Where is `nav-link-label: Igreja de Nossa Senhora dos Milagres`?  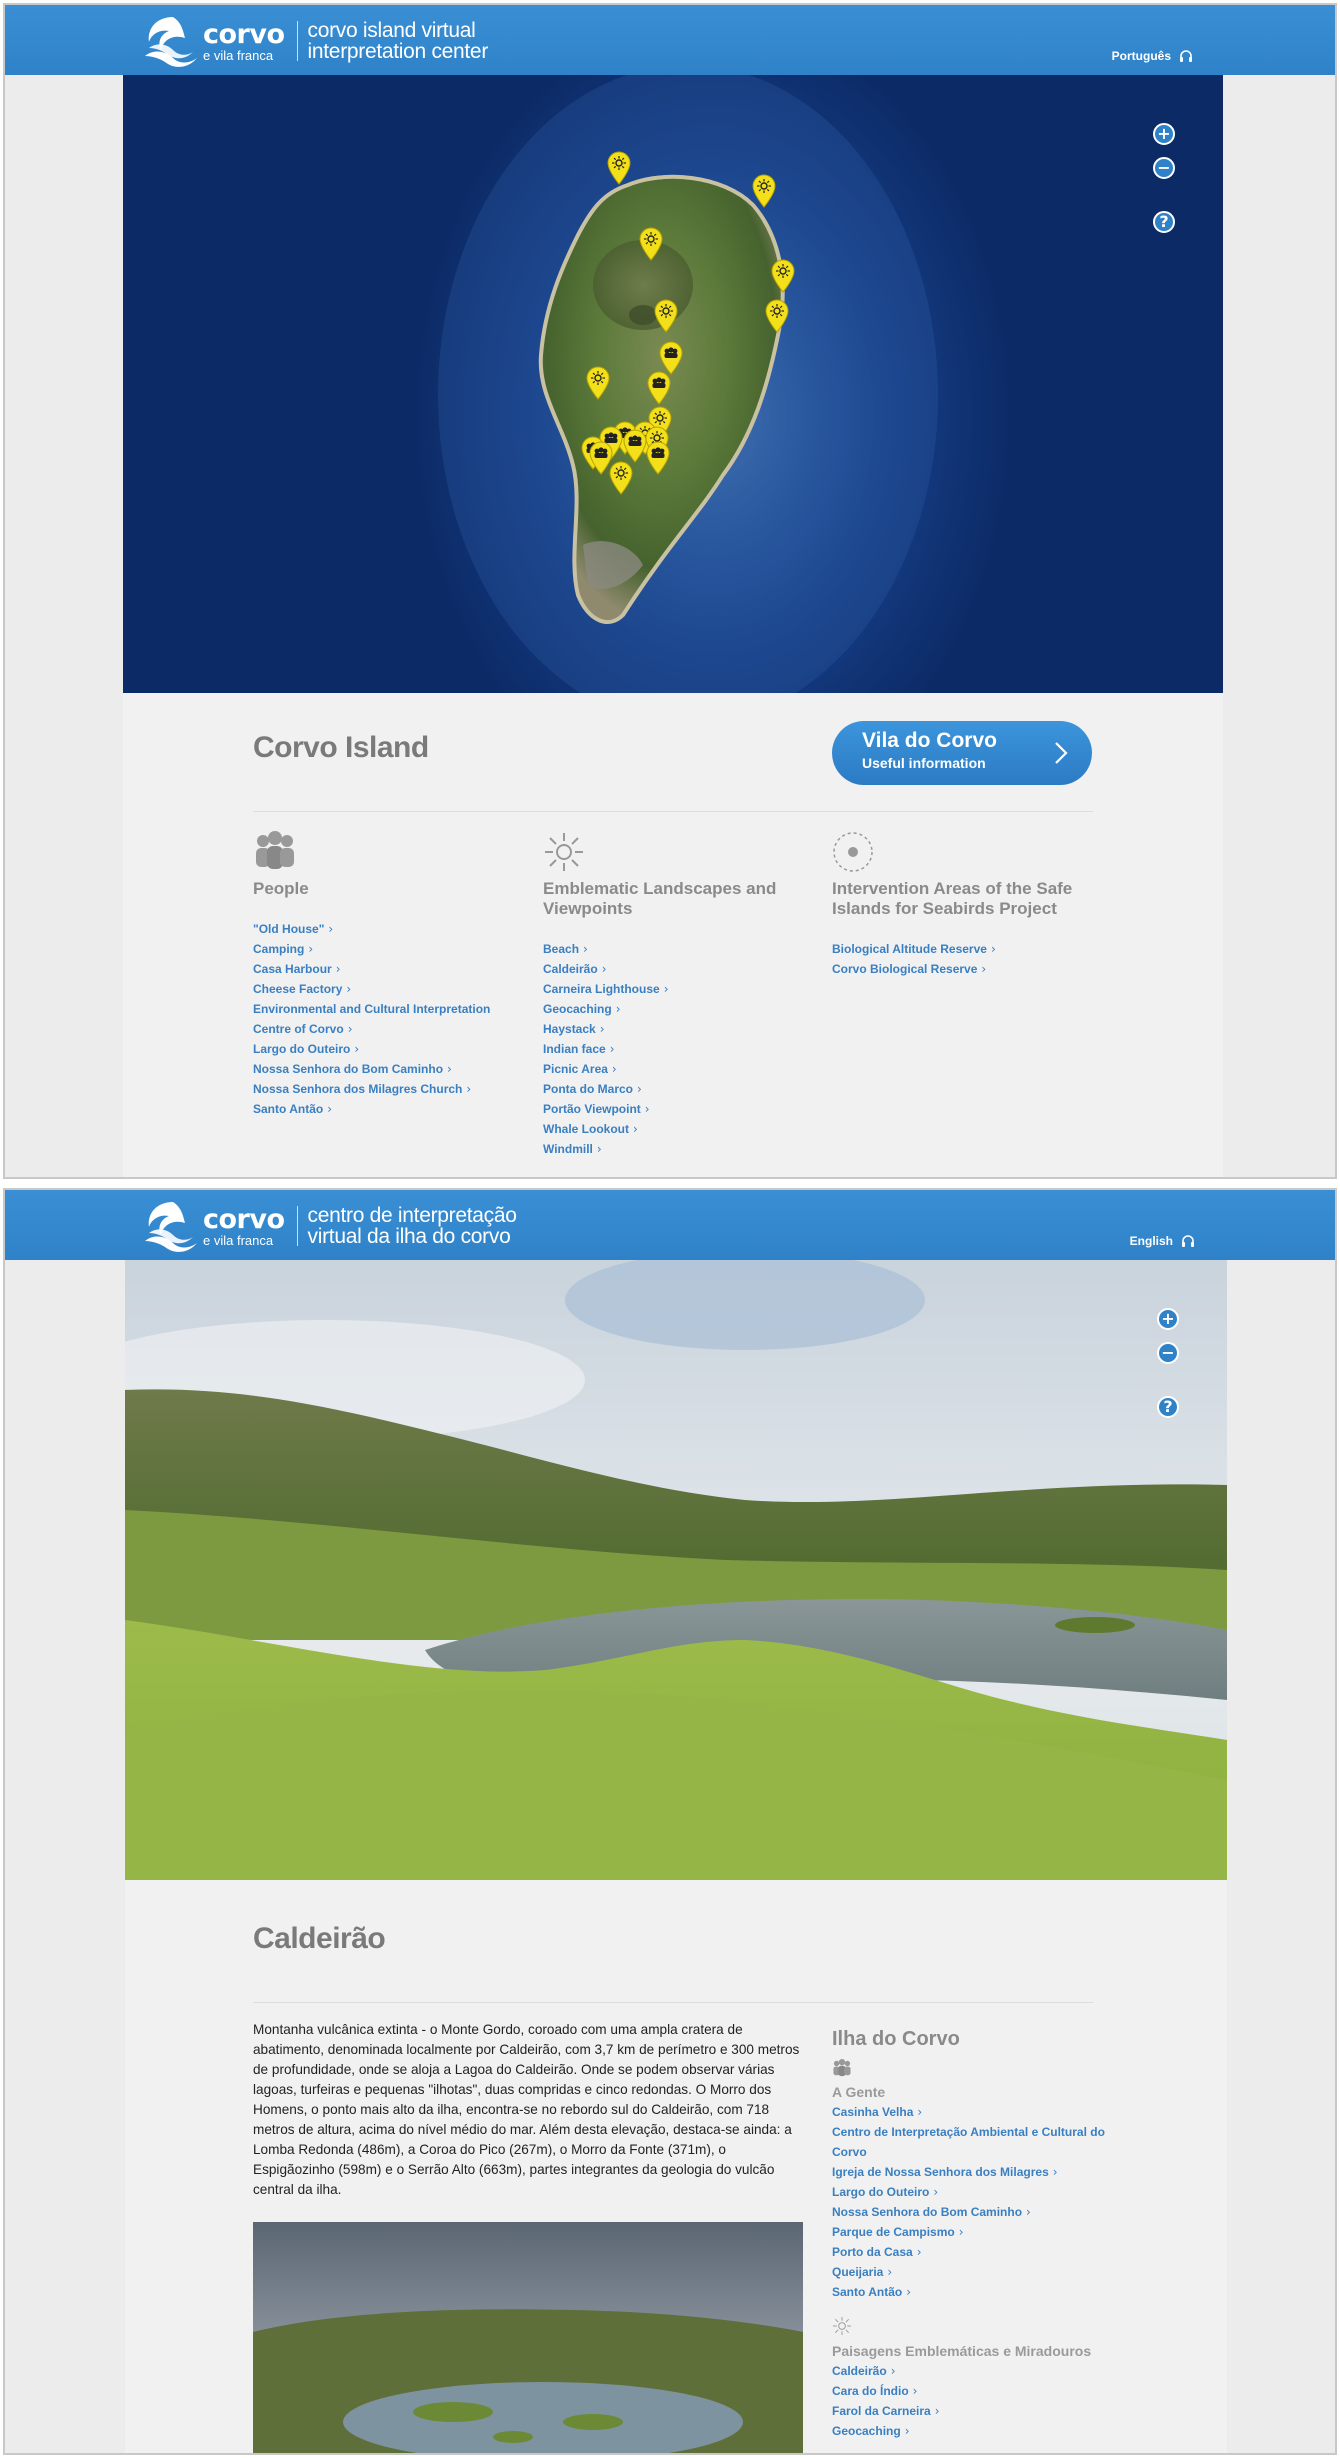 nav-link-label: Igreja de Nossa Senhora dos Milagres is located at coordinates (940, 2172).